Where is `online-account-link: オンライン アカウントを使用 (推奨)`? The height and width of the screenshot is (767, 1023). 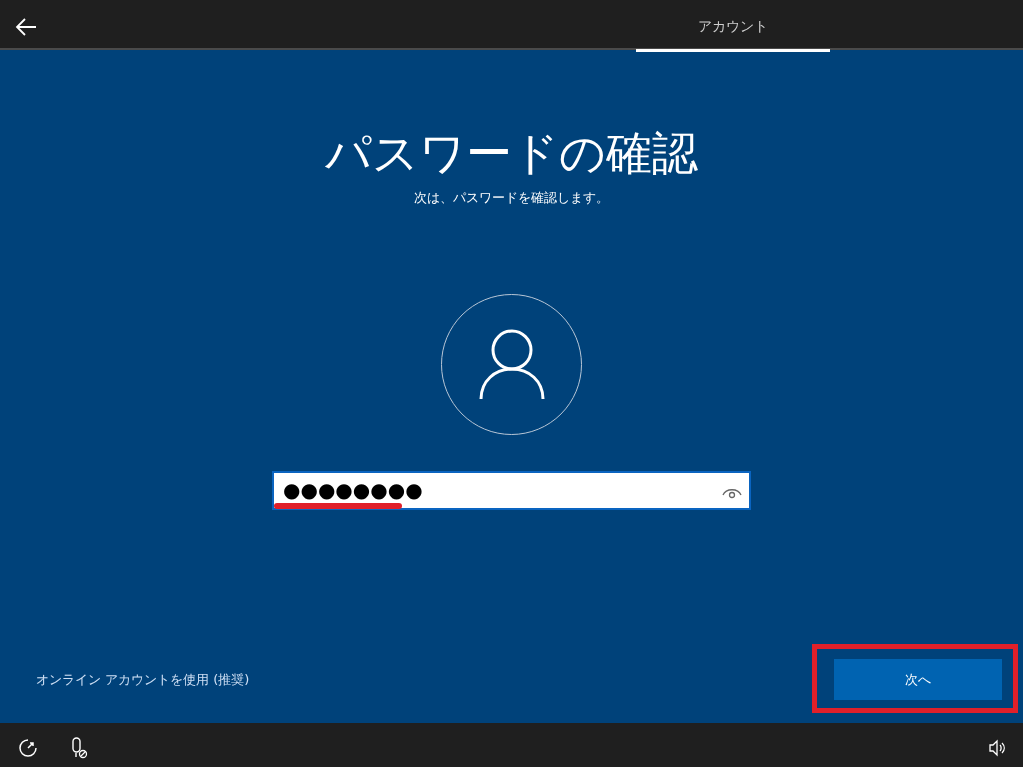
online-account-link: オンライン アカウントを使用 (推奨) is located at coordinates (143, 680).